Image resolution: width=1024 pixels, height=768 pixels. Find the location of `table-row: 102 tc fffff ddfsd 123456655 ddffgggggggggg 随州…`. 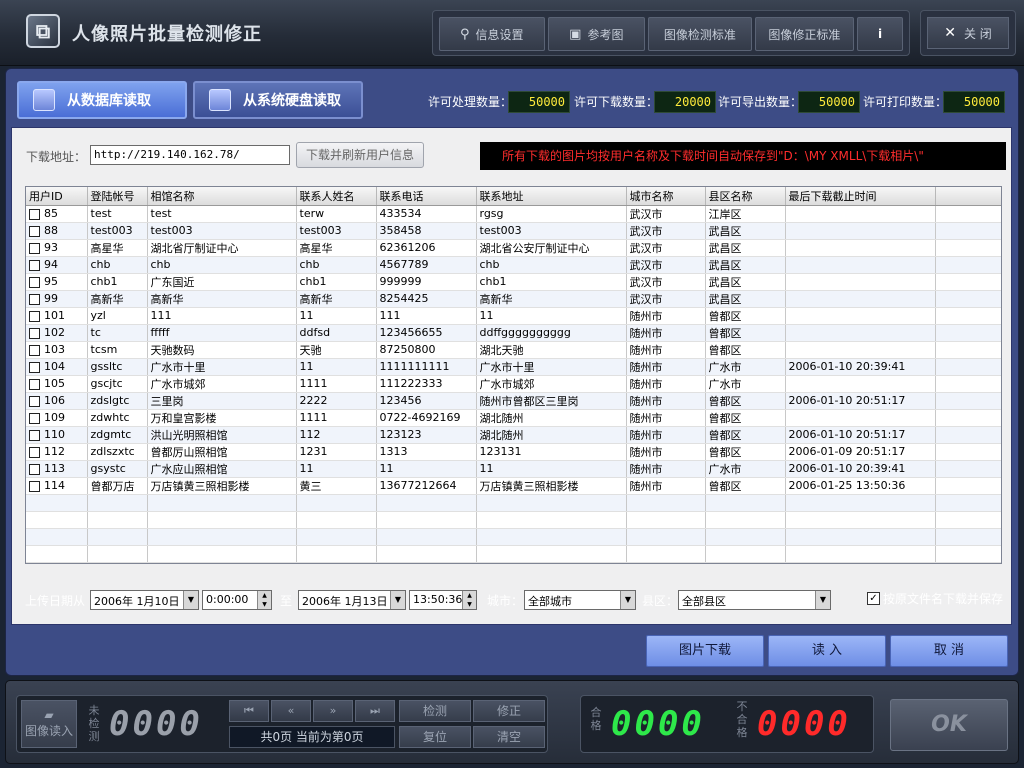

table-row: 102 tc fffff ddfsd 123456655 ddffgggggggggg 随州… is located at coordinates (513, 333).